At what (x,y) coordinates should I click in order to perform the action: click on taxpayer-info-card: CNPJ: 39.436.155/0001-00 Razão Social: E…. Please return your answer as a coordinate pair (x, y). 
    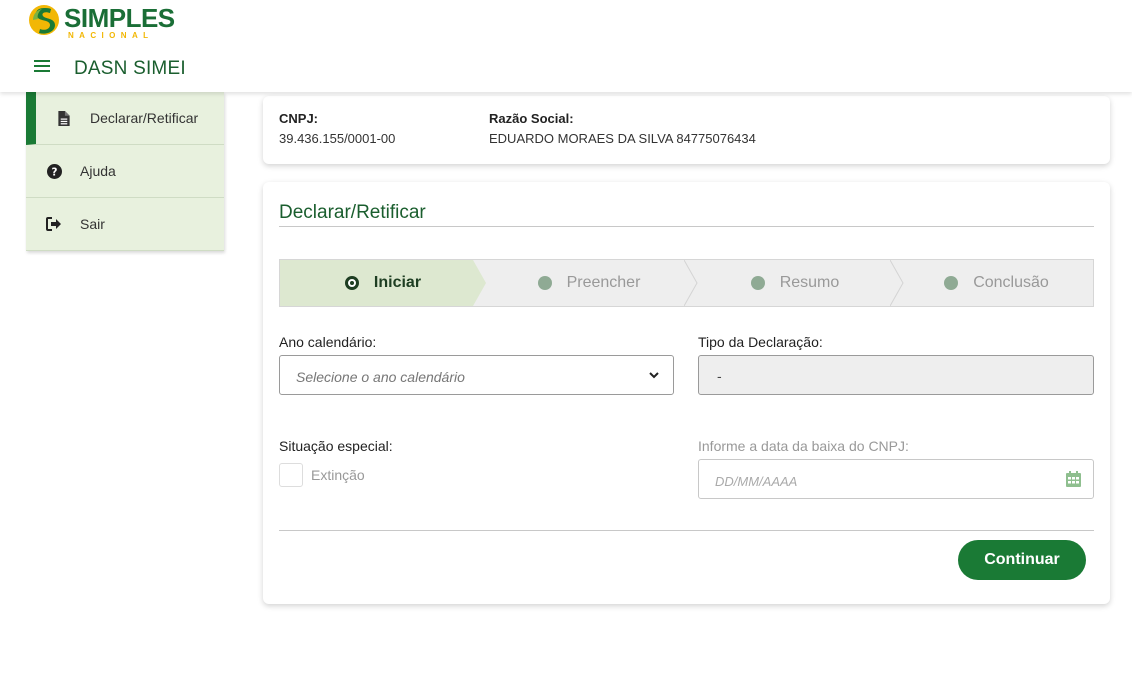
    Looking at the image, I should click on (686, 130).